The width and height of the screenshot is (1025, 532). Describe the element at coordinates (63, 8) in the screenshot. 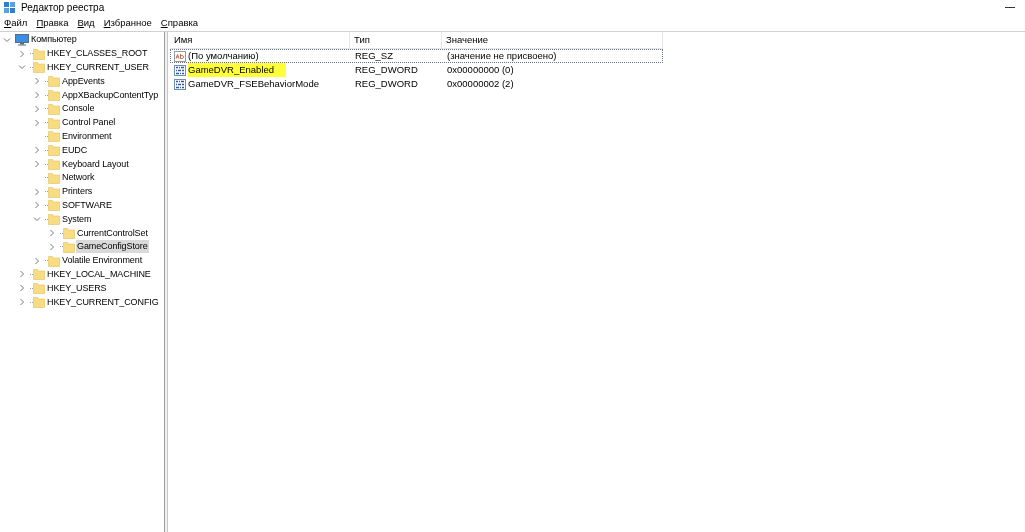

I see `window-title: Редактор реестра` at that location.